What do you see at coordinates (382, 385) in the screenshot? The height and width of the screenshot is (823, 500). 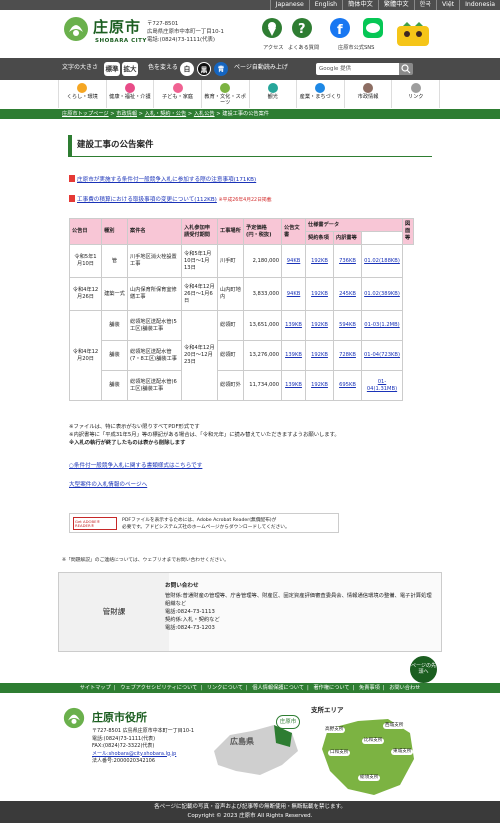 I see `drawing-link: 01-04(1.31MB)` at bounding box center [382, 385].